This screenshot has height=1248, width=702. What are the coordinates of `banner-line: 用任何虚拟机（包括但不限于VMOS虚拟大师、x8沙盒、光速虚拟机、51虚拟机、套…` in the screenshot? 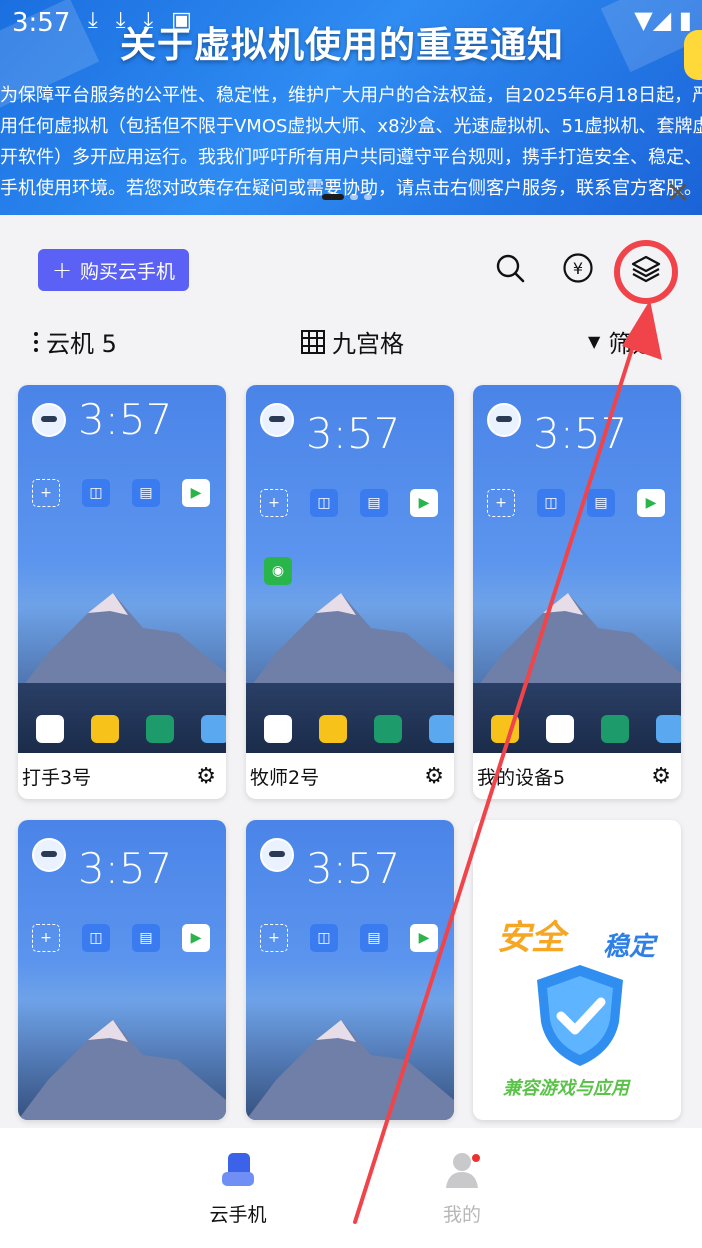 It's located at (351, 126).